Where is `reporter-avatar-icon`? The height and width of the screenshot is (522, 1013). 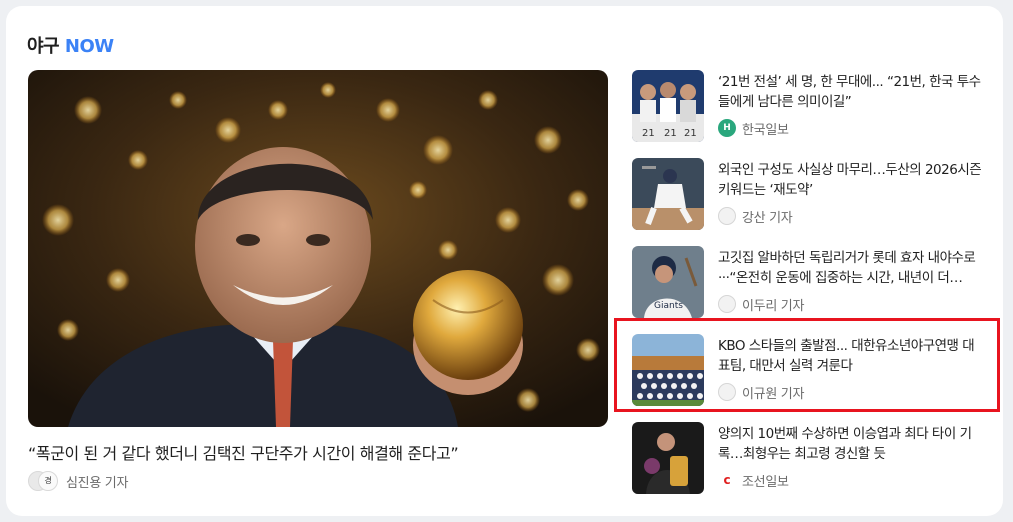
reporter-avatar-icon is located at coordinates (727, 216).